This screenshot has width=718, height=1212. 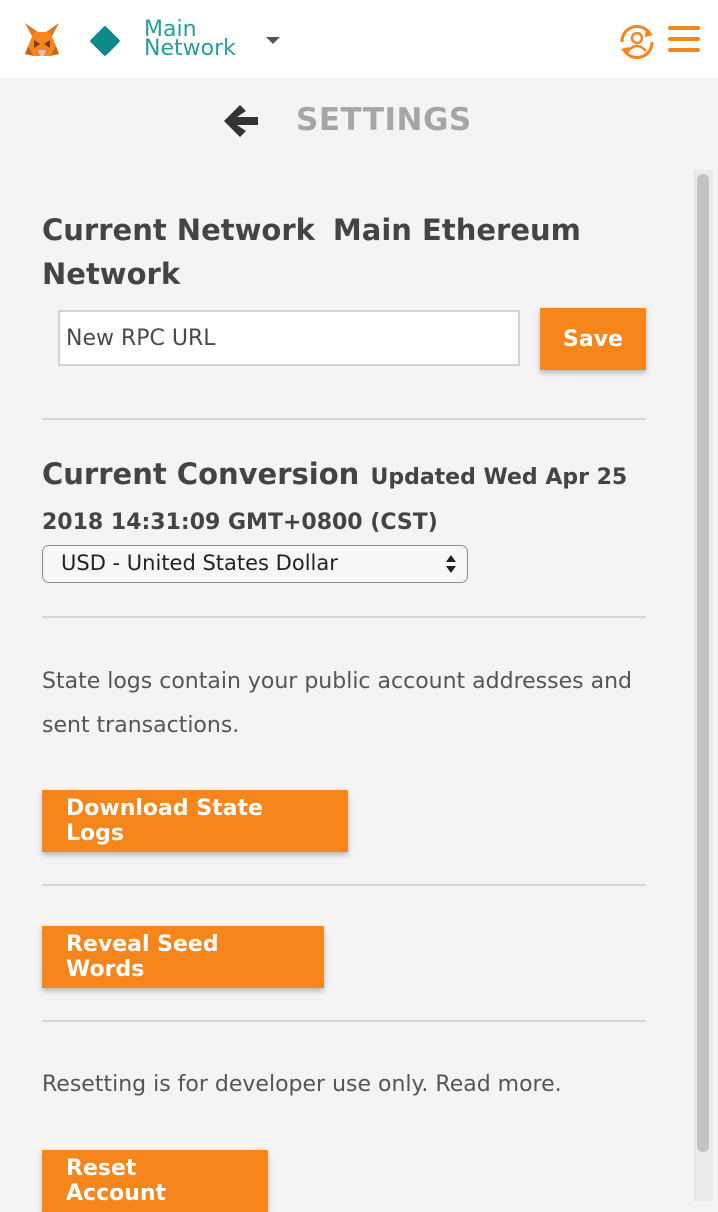 I want to click on back-arrow-icon, so click(x=241, y=121).